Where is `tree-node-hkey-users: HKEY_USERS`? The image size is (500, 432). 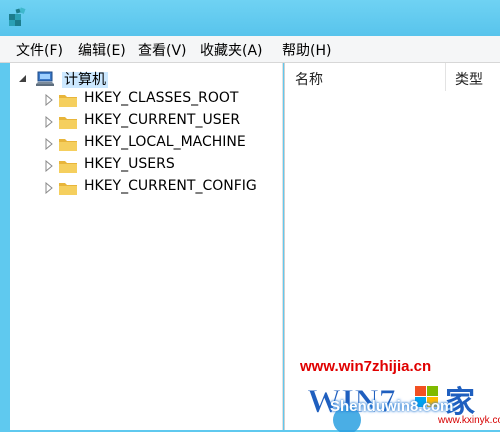
tree-node-hkey-users: HKEY_USERS is located at coordinates (162, 166).